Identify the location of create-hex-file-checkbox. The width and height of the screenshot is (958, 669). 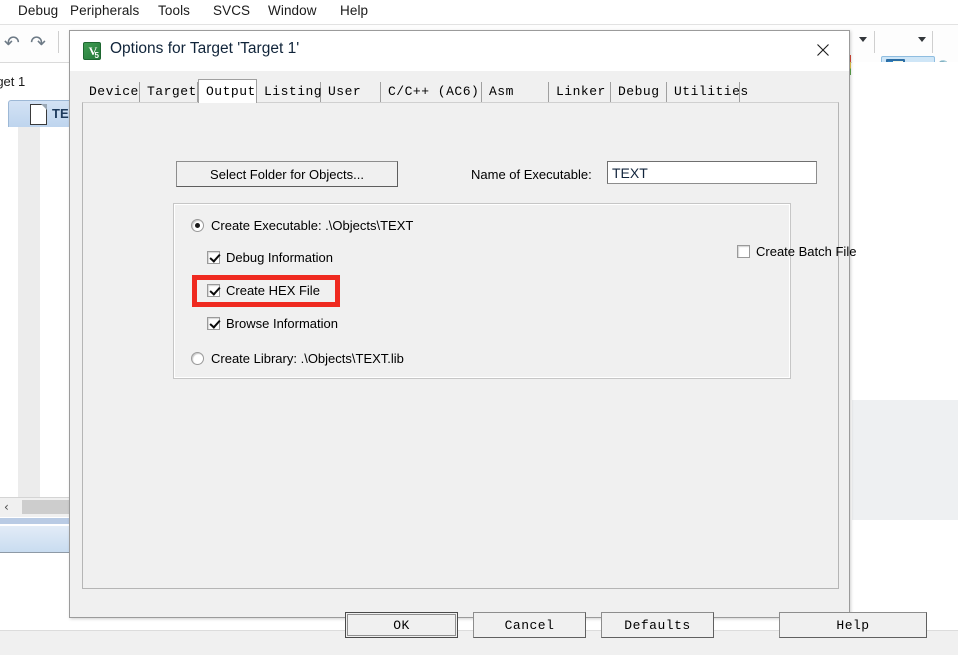
(213, 290).